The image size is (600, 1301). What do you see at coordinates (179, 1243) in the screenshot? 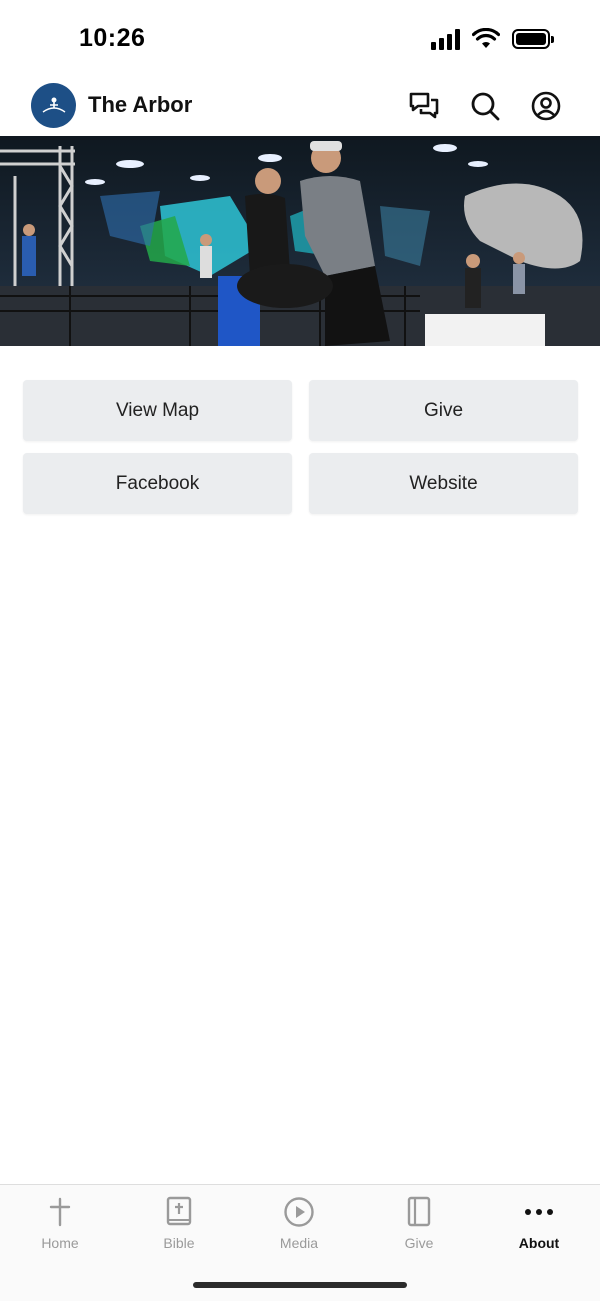
I see `tab-bible-label: Bible` at bounding box center [179, 1243].